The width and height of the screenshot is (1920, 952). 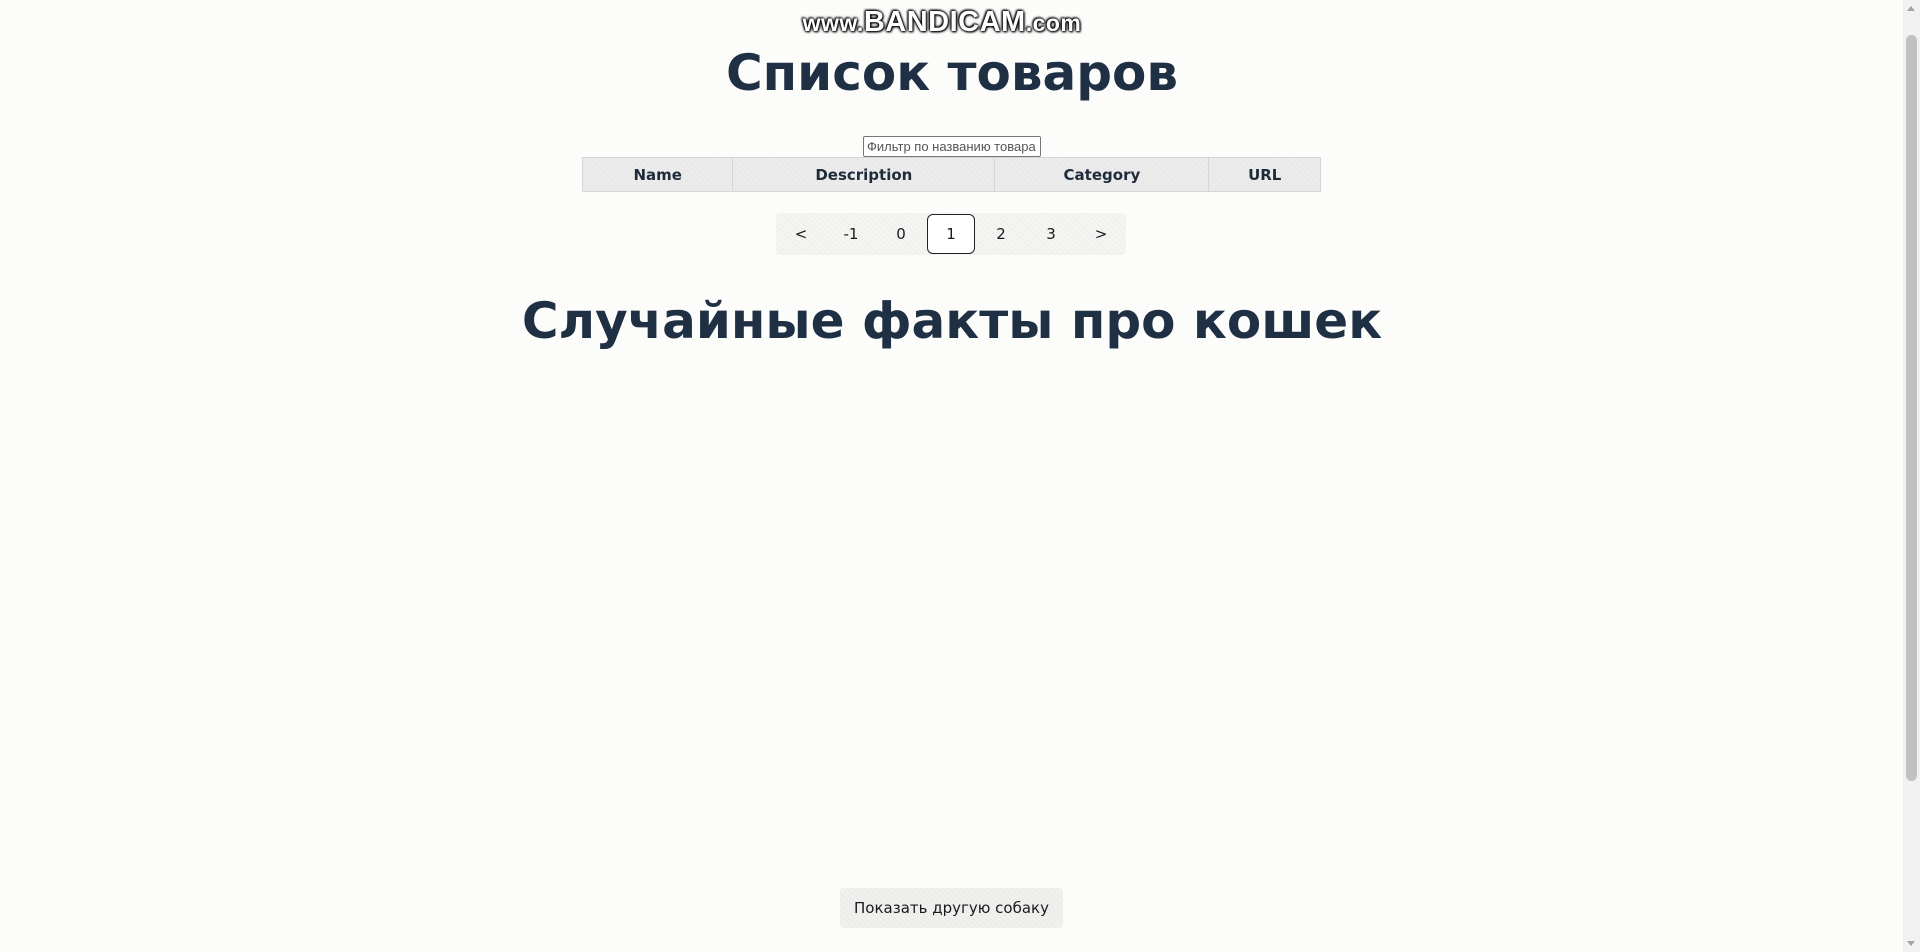 What do you see at coordinates (952, 321) in the screenshot?
I see `cat-facts-title: Случайные факты про кошек` at bounding box center [952, 321].